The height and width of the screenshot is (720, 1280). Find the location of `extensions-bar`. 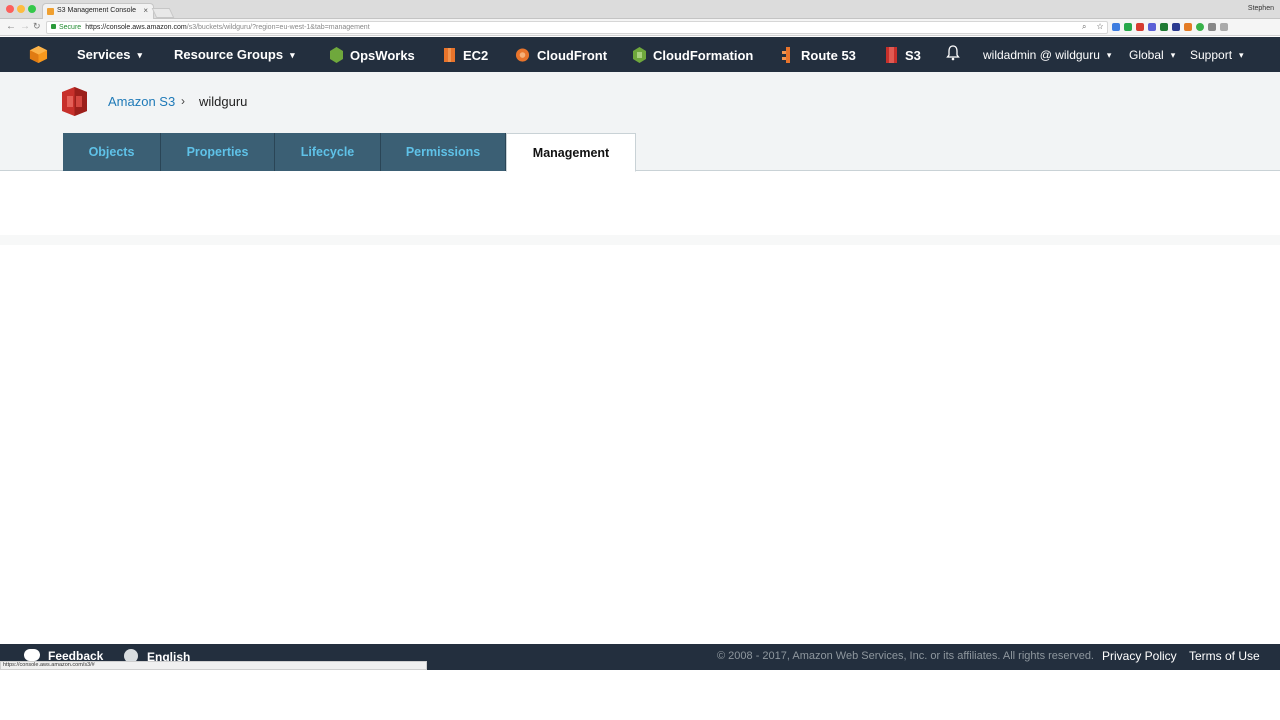

extensions-bar is located at coordinates (1170, 27).